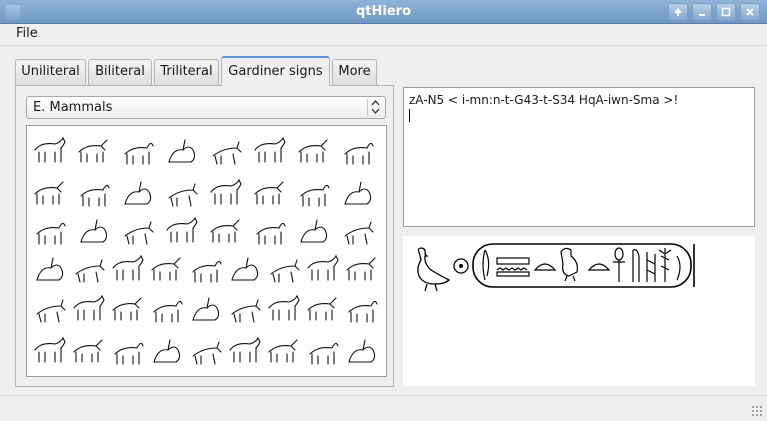 The width and height of the screenshot is (767, 421). I want to click on title-bar: qtHiero, so click(383, 12).